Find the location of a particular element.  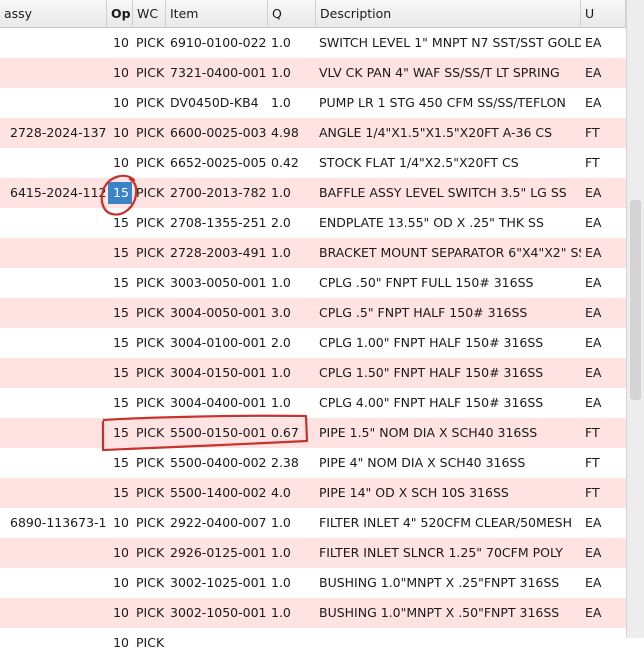

cell-assy: 2728-2024-137 is located at coordinates (59, 133).